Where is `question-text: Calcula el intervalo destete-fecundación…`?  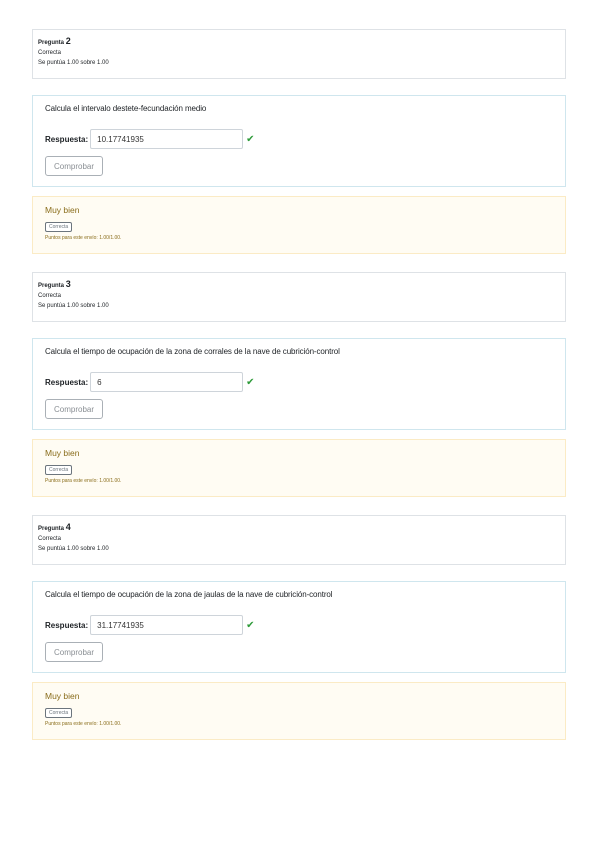
question-text: Calcula el intervalo destete-fecundación… is located at coordinates (126, 108).